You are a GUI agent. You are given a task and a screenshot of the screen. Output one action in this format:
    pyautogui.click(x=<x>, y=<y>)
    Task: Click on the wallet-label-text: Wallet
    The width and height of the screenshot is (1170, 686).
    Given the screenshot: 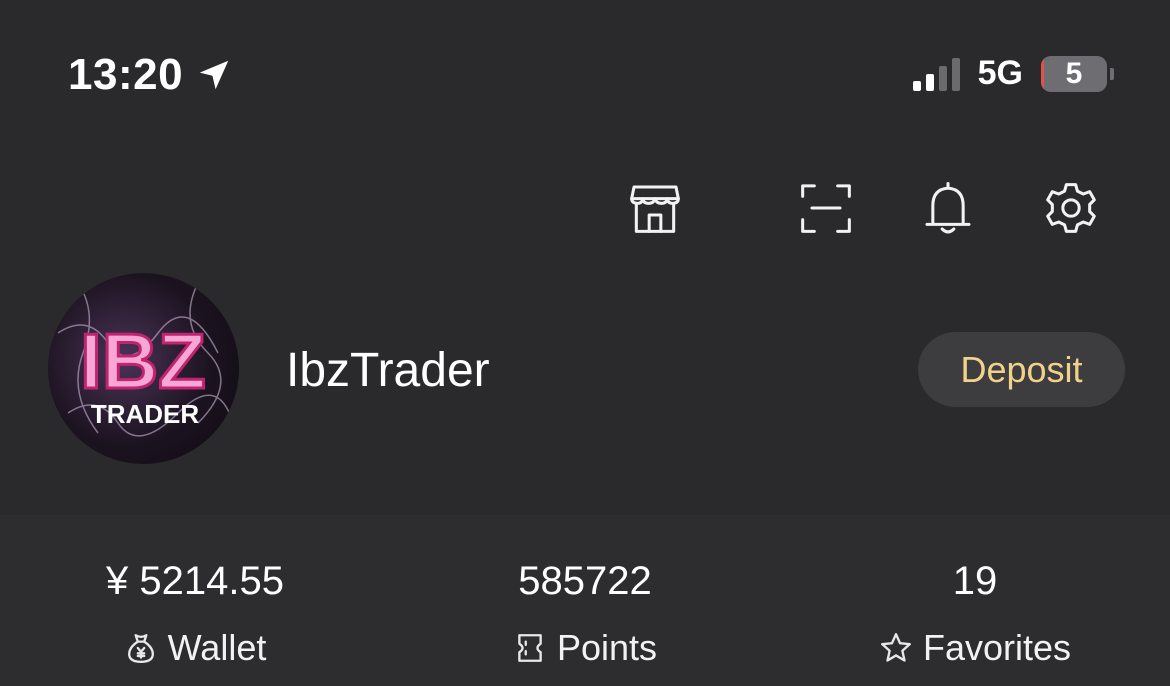 What is the action you would take?
    pyautogui.click(x=217, y=647)
    